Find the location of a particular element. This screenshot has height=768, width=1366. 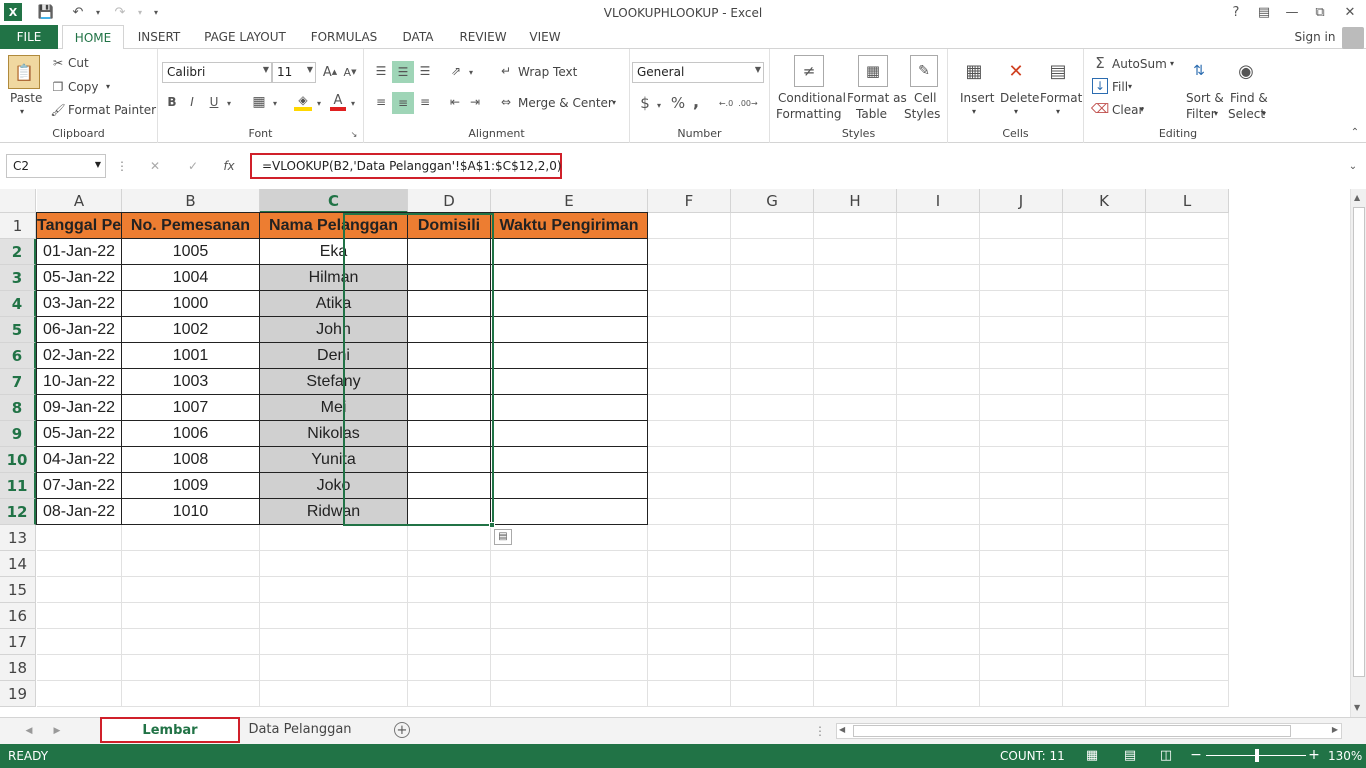

cell-h4 is located at coordinates (855, 304).